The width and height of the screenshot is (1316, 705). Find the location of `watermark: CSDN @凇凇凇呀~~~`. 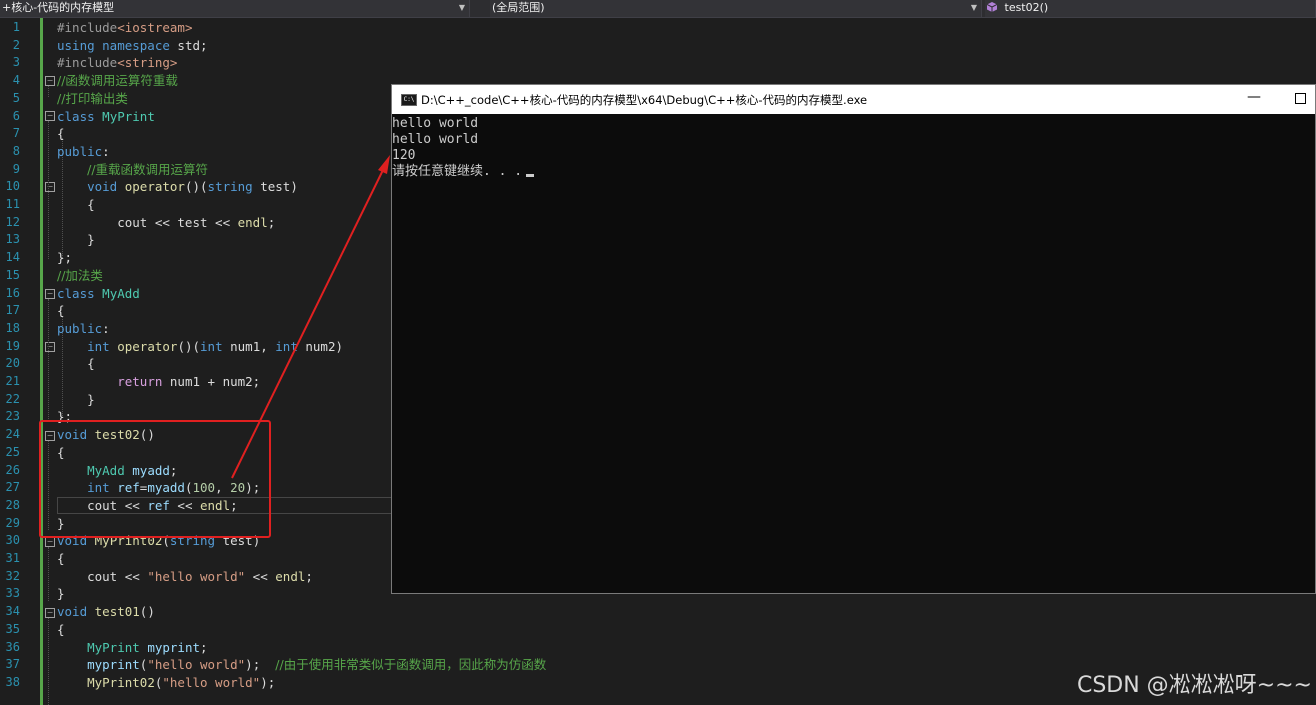

watermark: CSDN @凇凇凇呀~~~ is located at coordinates (1194, 685).